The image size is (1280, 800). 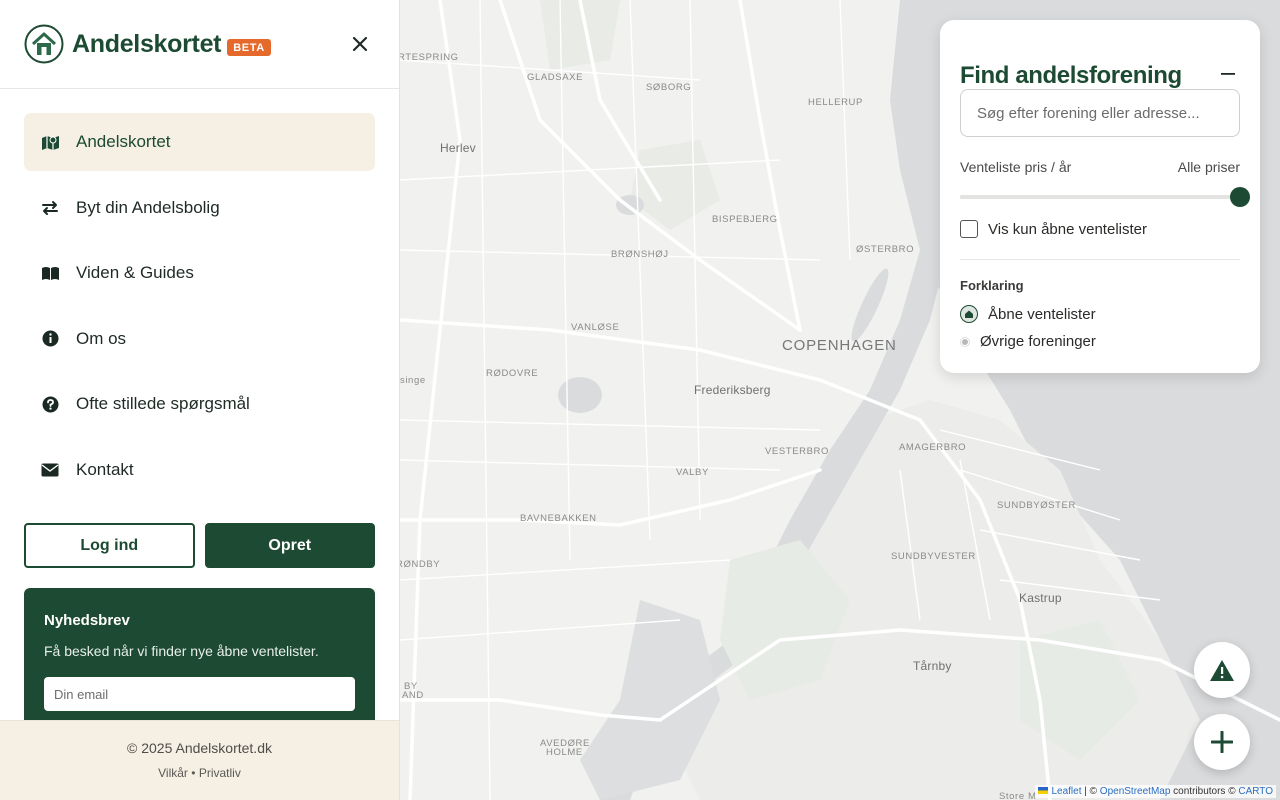 I want to click on report-button, so click(x=1222, y=670).